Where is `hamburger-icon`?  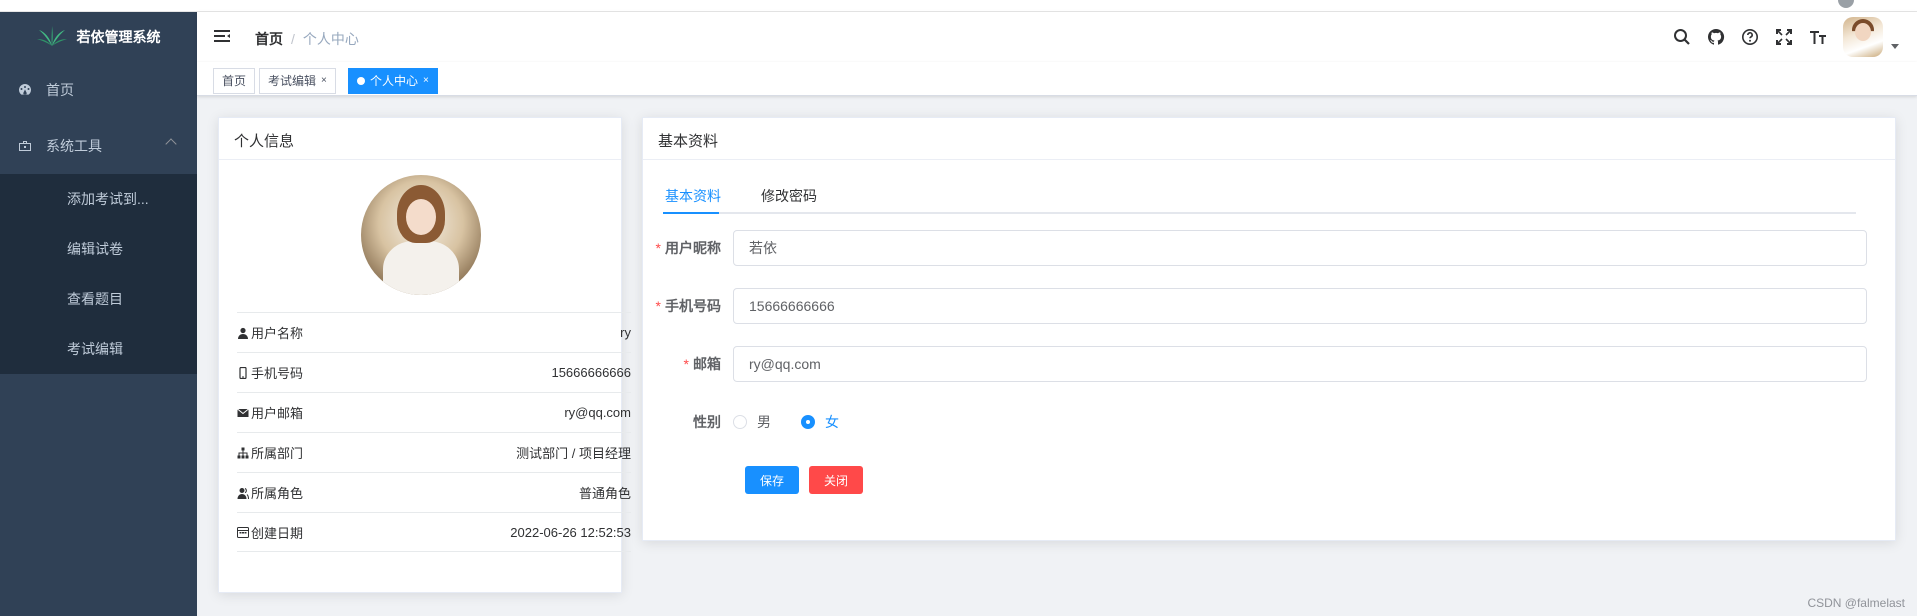
hamburger-icon is located at coordinates (222, 36).